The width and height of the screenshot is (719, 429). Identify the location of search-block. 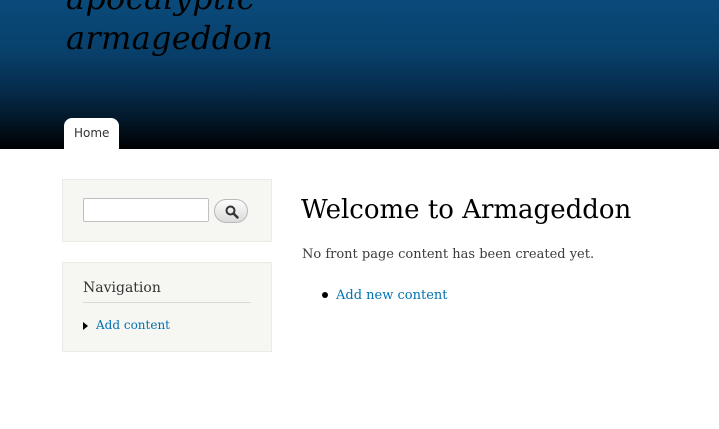
(167, 210).